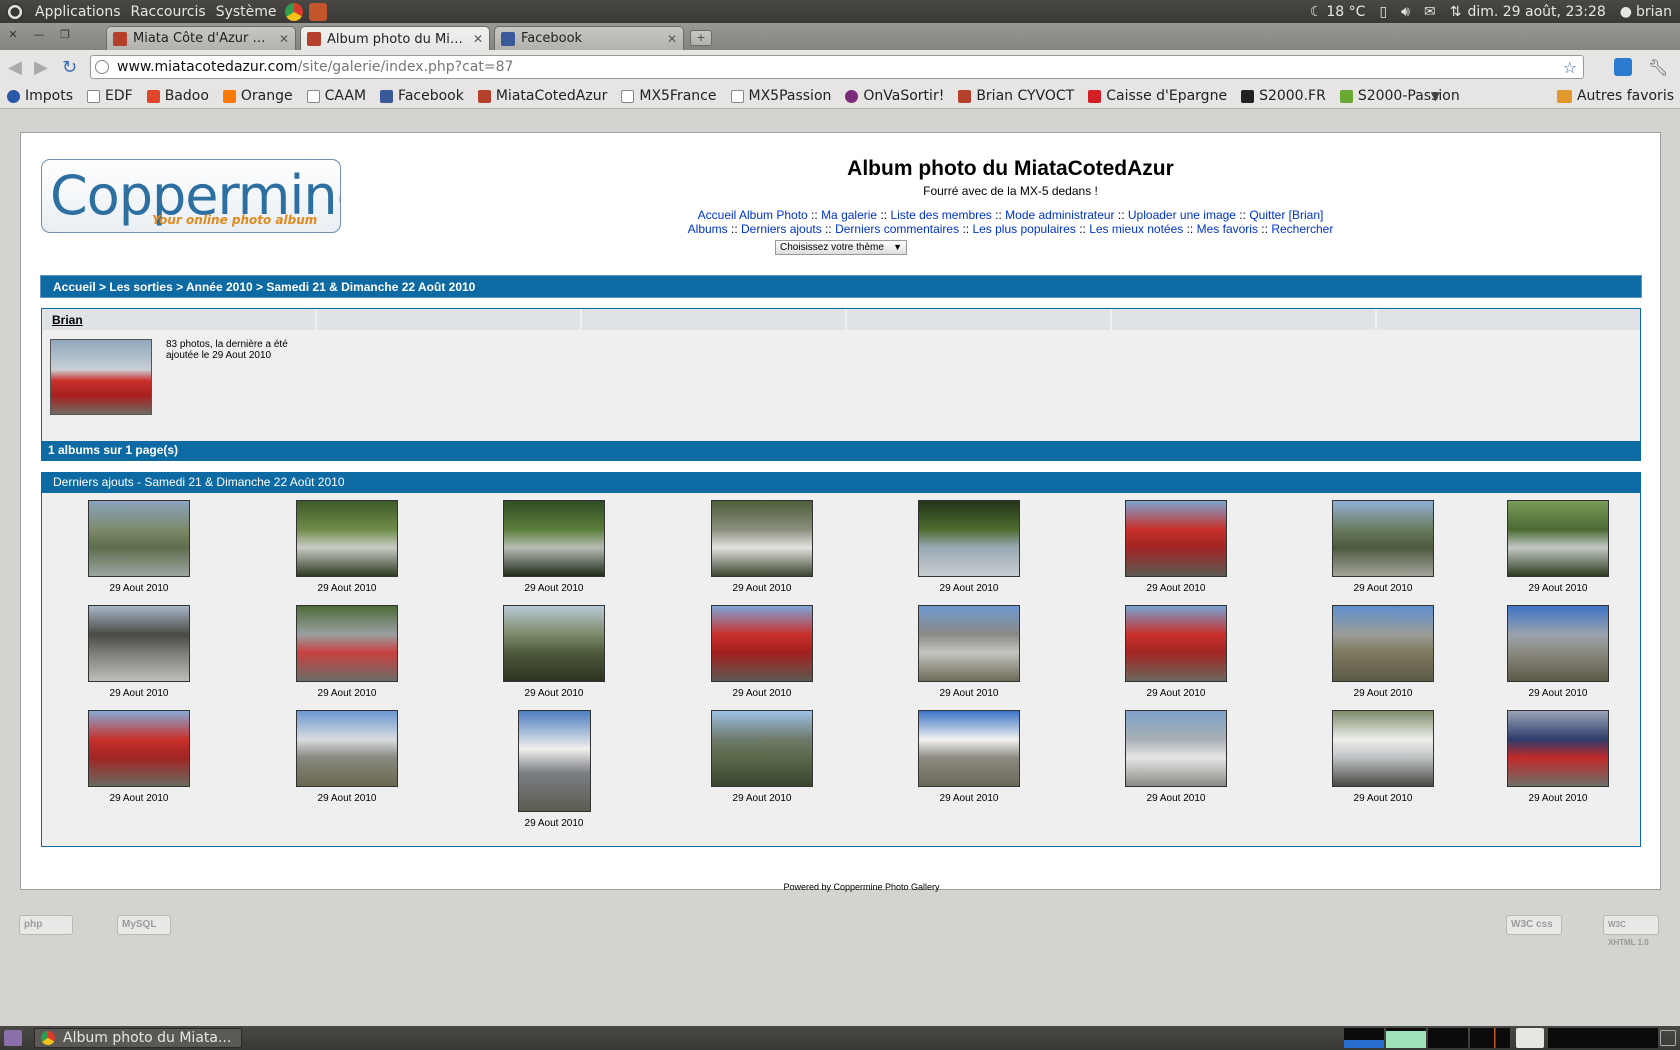  Describe the element at coordinates (317, 11) in the screenshot. I see `home-folder-icon` at that location.